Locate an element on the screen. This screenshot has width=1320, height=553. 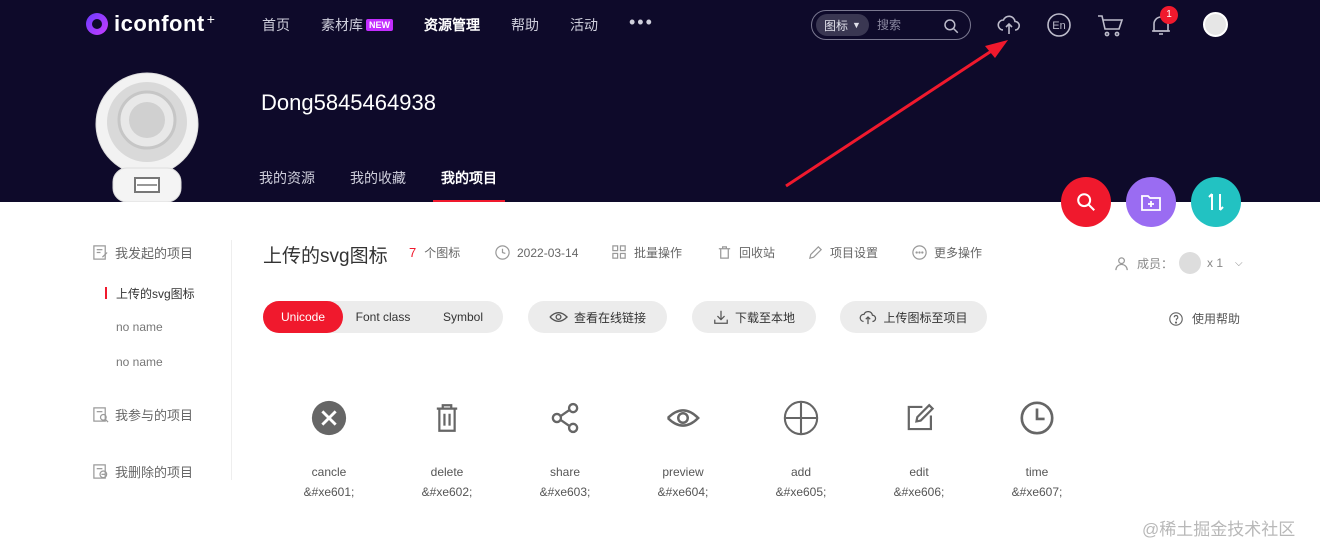
tab-my-favorites: 我的收藏 is located at coordinates (378, 185).